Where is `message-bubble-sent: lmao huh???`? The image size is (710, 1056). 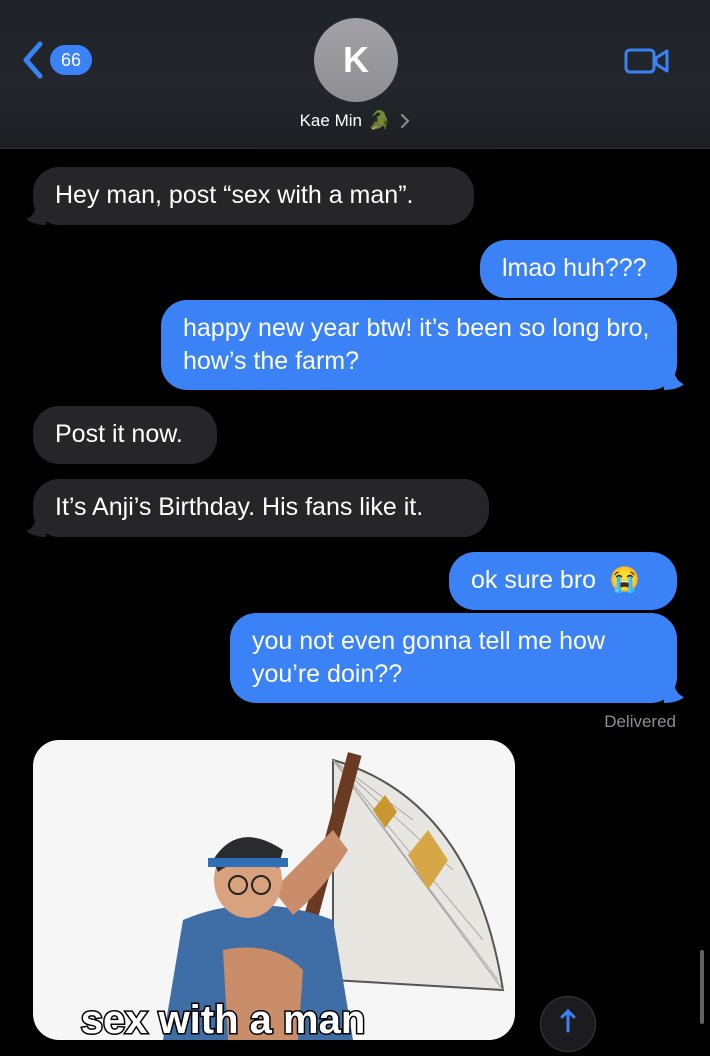
message-bubble-sent: lmao huh??? is located at coordinates (578, 269).